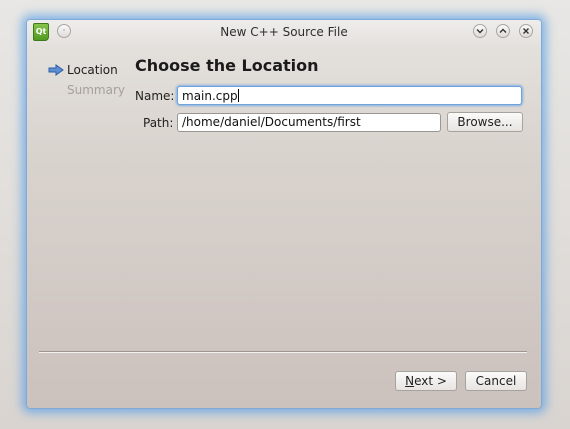 This screenshot has height=429, width=570. I want to click on title-bar: Qt · New C++ Source File, so click(284, 33).